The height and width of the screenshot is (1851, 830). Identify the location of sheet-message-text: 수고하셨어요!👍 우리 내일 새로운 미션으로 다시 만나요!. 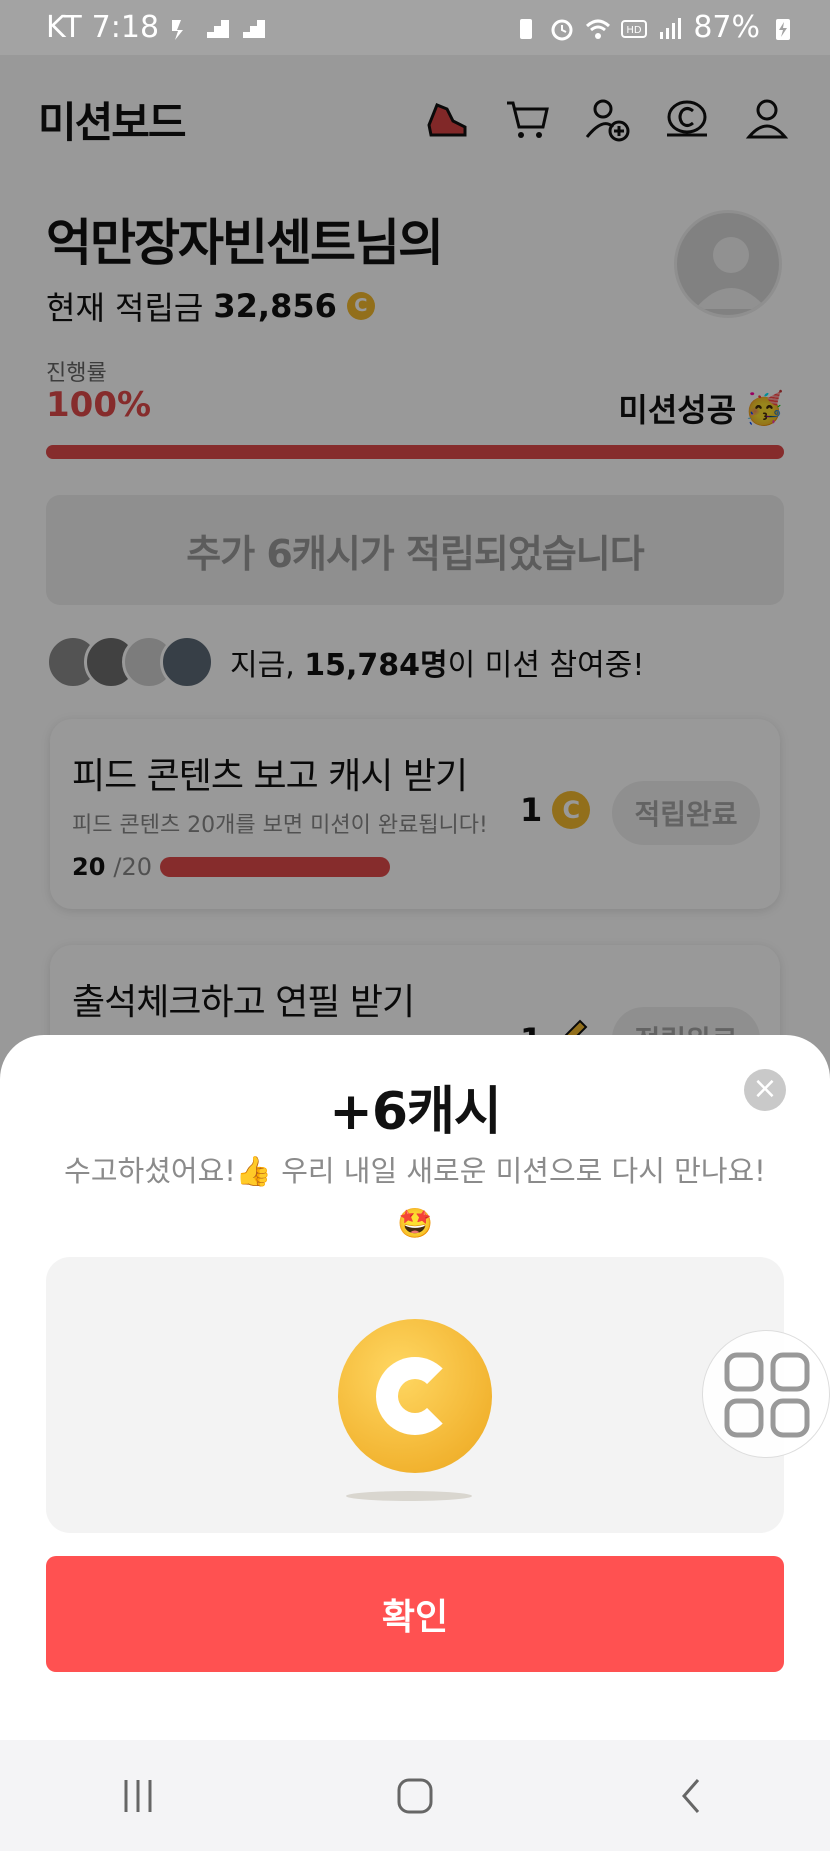
(415, 1171).